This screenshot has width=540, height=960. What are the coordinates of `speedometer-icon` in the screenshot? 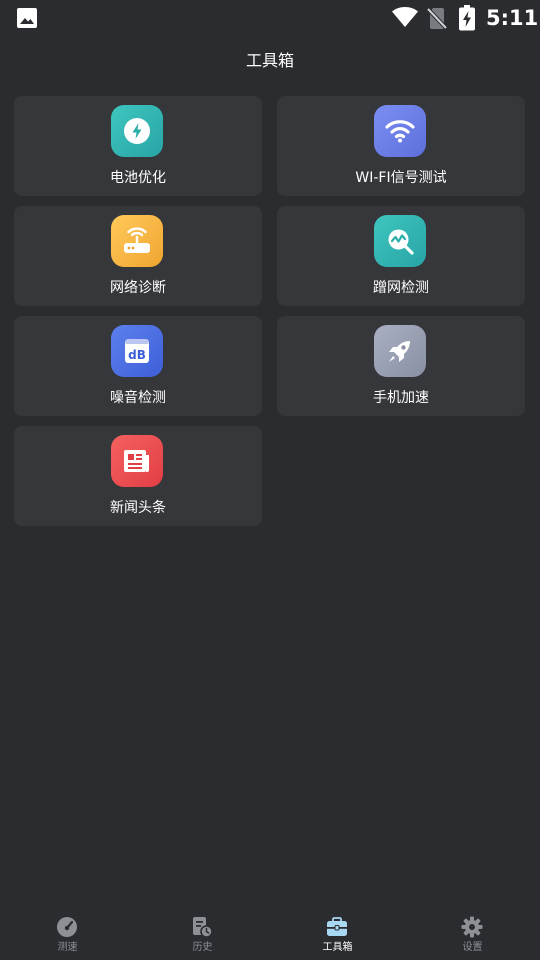 It's located at (67, 927).